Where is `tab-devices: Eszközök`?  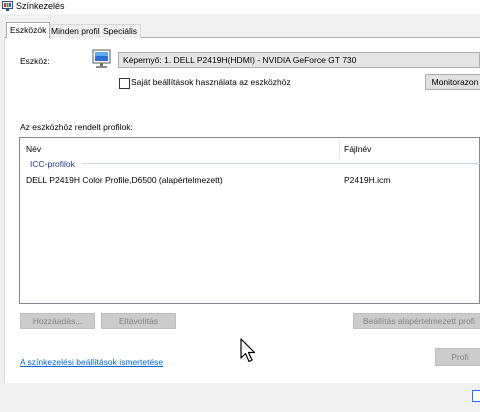 tab-devices: Eszközök is located at coordinates (28, 30).